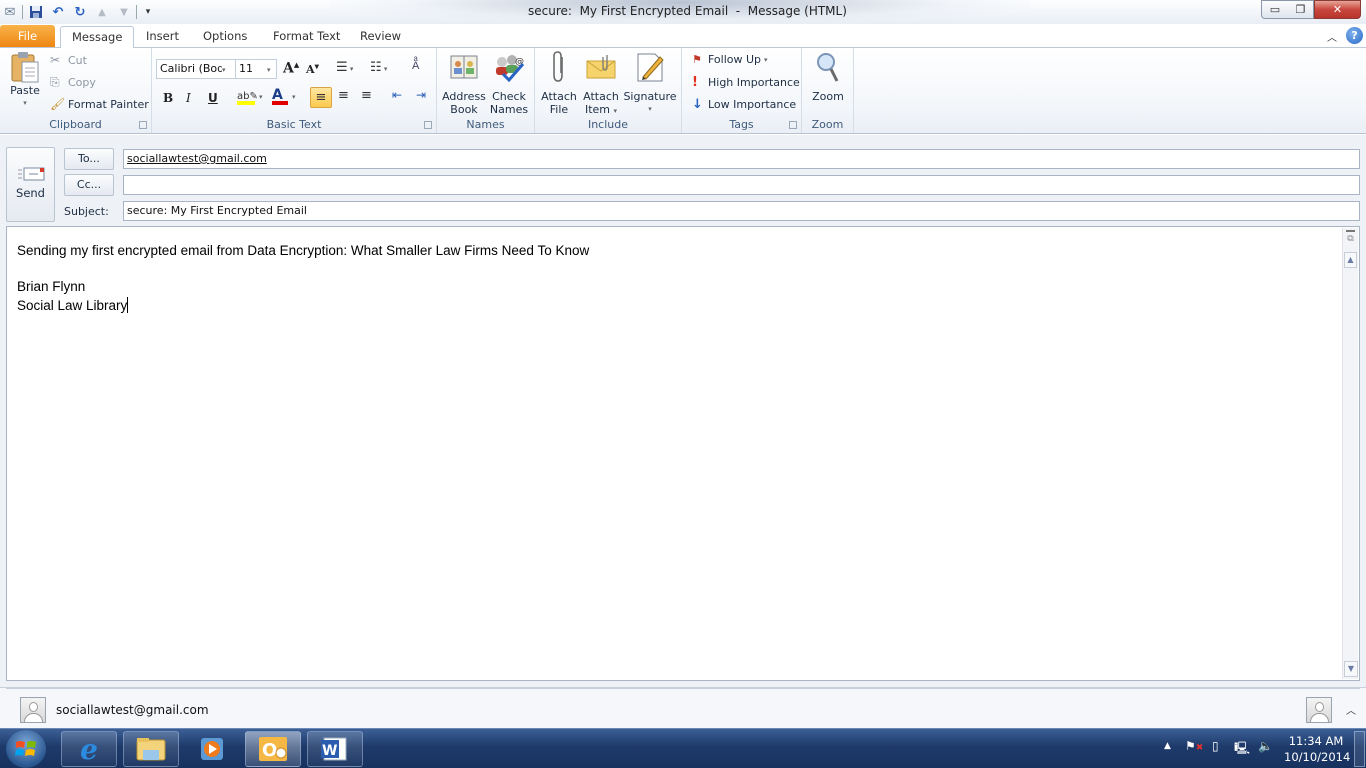 The image size is (1366, 768). Describe the element at coordinates (261, 97) in the screenshot. I see `highlight-dropdown-icon: ▾` at that location.